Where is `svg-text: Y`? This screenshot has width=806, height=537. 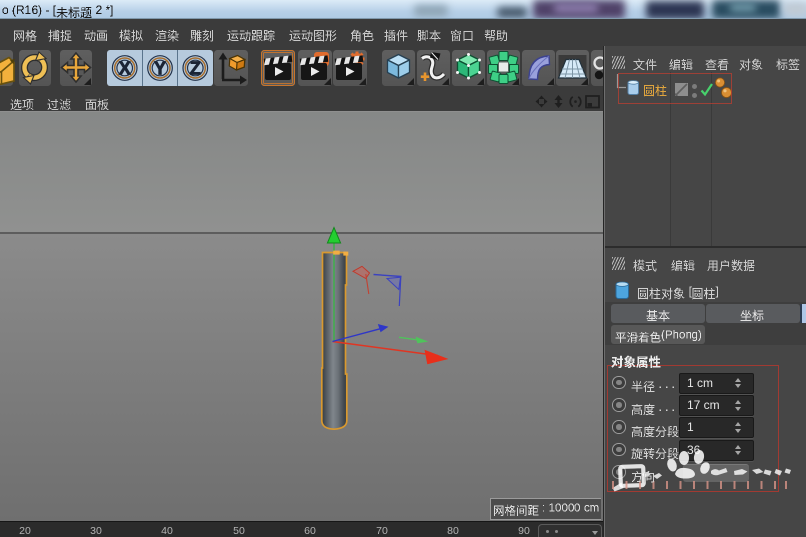
svg-text: Y is located at coordinates (160, 69).